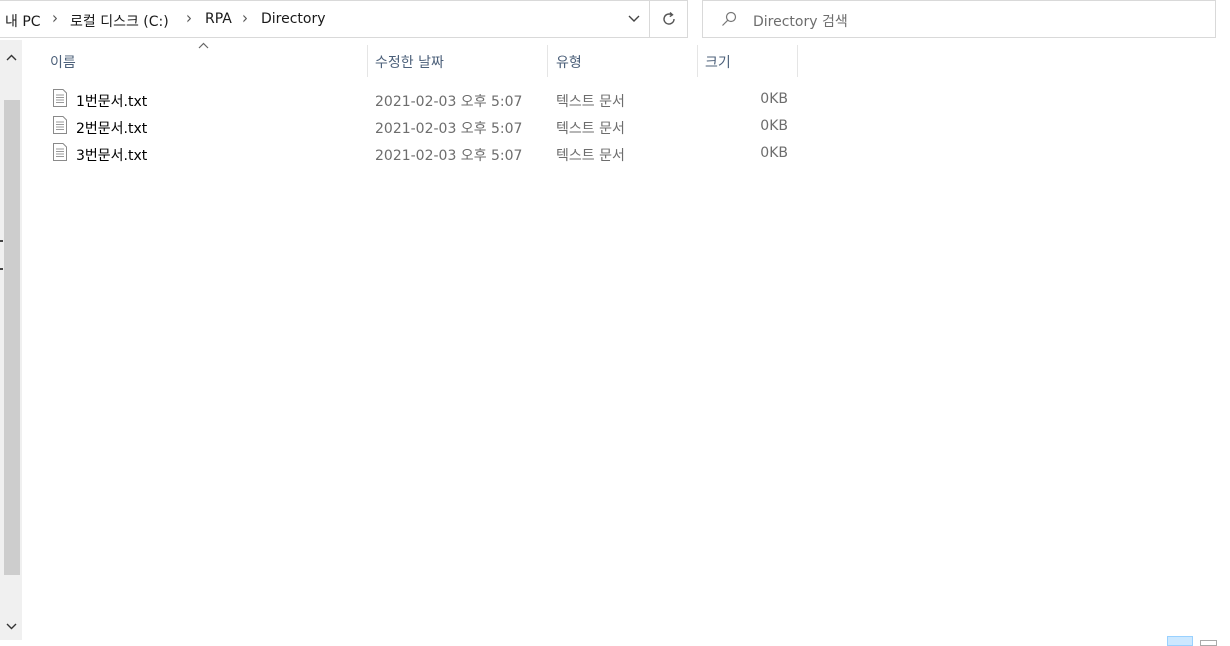 The image size is (1230, 646). What do you see at coordinates (718, 62) in the screenshot?
I see `column-header-size: 크기` at bounding box center [718, 62].